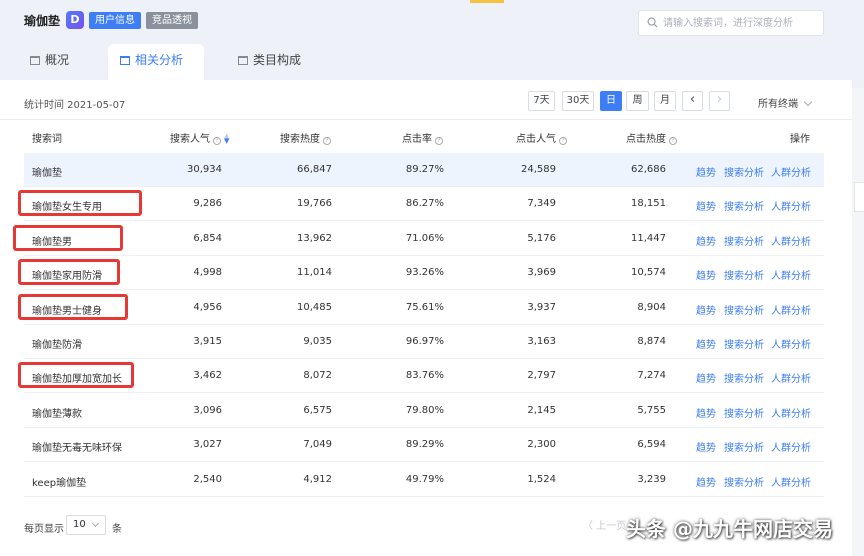  What do you see at coordinates (314, 238) in the screenshot?
I see `cell-search-heat: 13,962` at bounding box center [314, 238].